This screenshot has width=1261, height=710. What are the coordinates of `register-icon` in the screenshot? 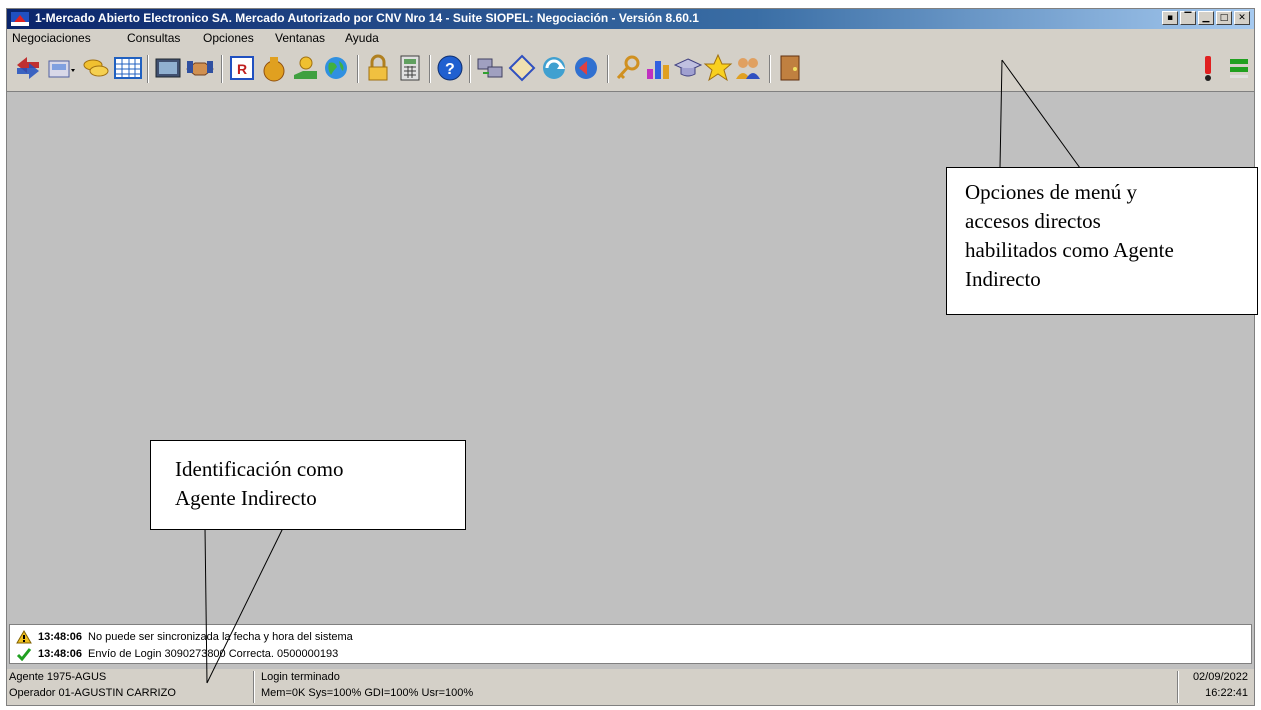 It's located at (60, 68).